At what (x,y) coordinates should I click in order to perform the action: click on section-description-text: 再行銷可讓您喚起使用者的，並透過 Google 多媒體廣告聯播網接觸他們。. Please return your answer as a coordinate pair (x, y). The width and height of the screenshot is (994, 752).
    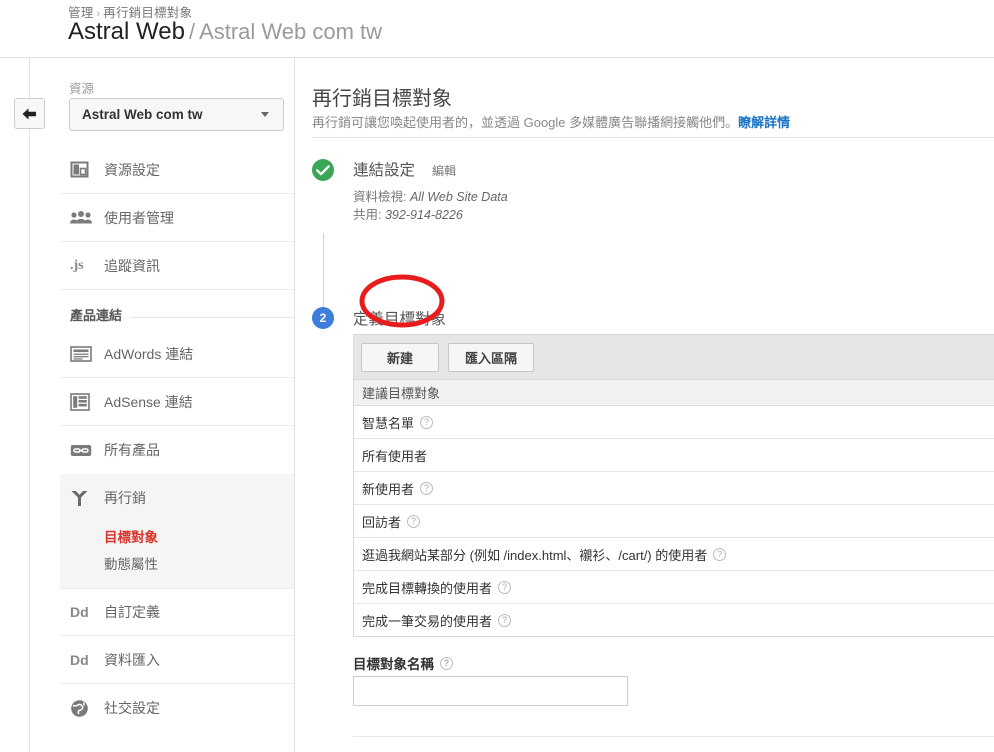
    Looking at the image, I should click on (525, 122).